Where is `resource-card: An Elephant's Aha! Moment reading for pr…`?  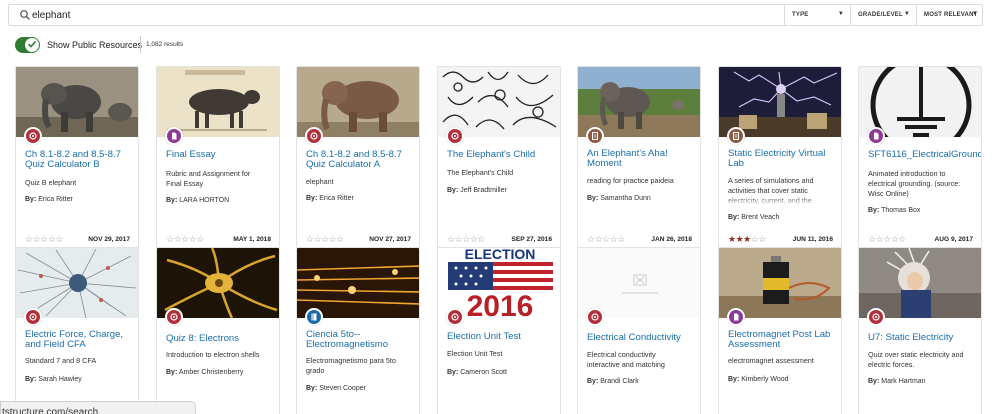 resource-card: An Elephant's Aha! Moment reading for pr… is located at coordinates (639, 157).